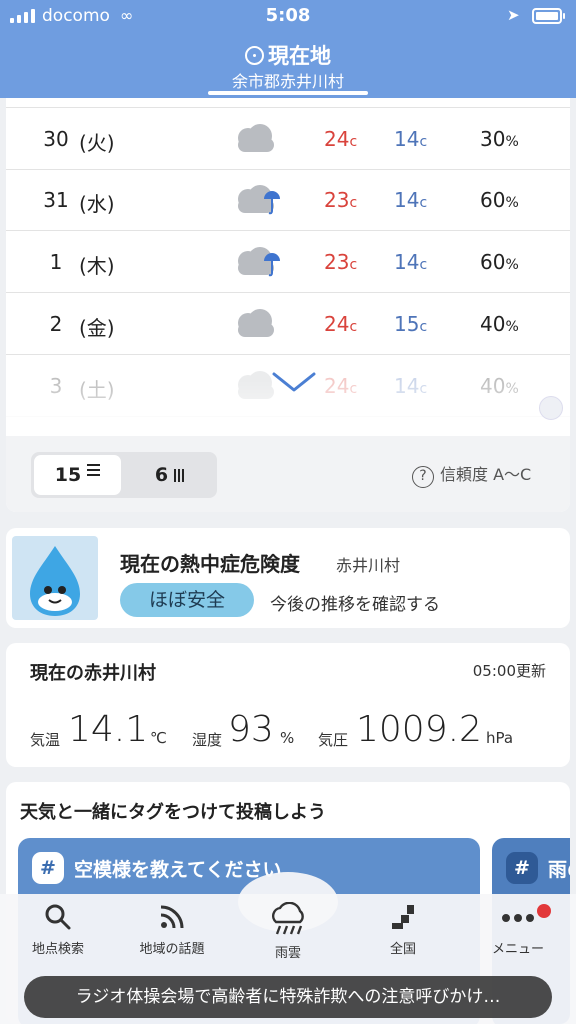  Describe the element at coordinates (173, 812) in the screenshot. I see `tags-title: 天気と一緒にタグをつけて投稿しよう` at that location.